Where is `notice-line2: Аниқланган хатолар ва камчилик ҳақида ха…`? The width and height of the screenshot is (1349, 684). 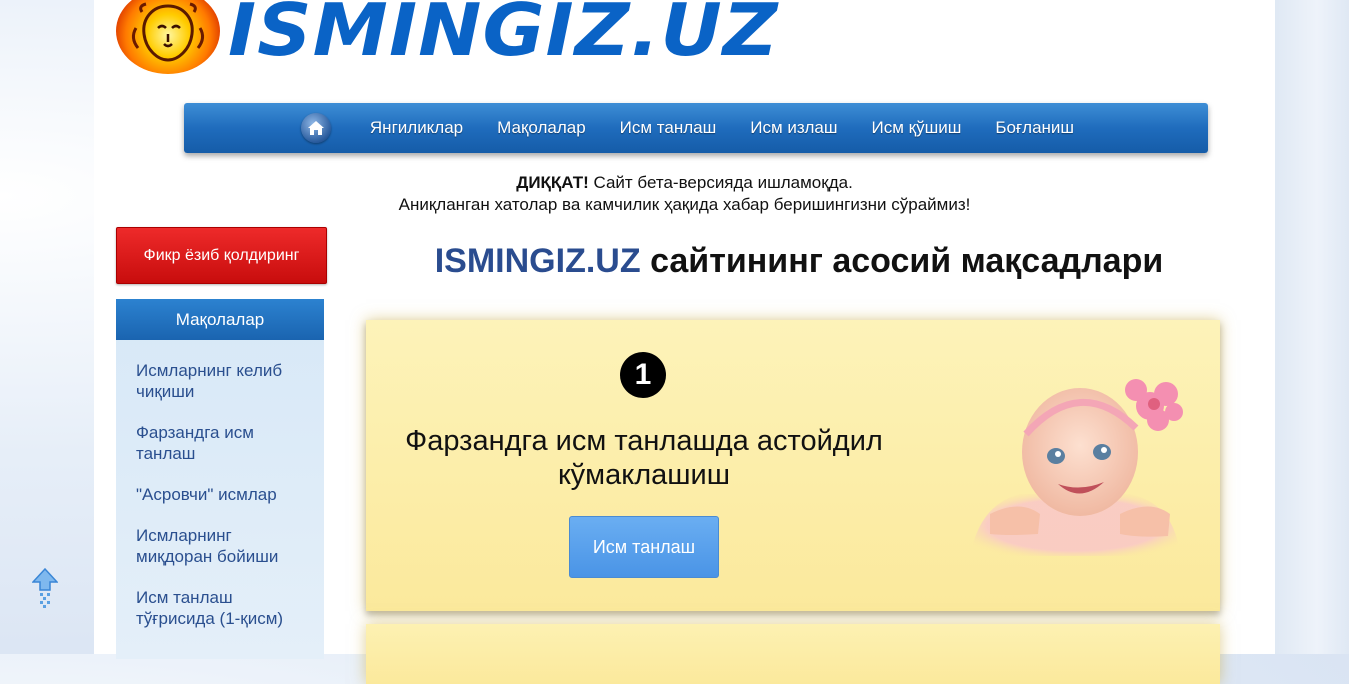
notice-line2: Аниқланган хатолар ва камчилик ҳақида ха… is located at coordinates (684, 204).